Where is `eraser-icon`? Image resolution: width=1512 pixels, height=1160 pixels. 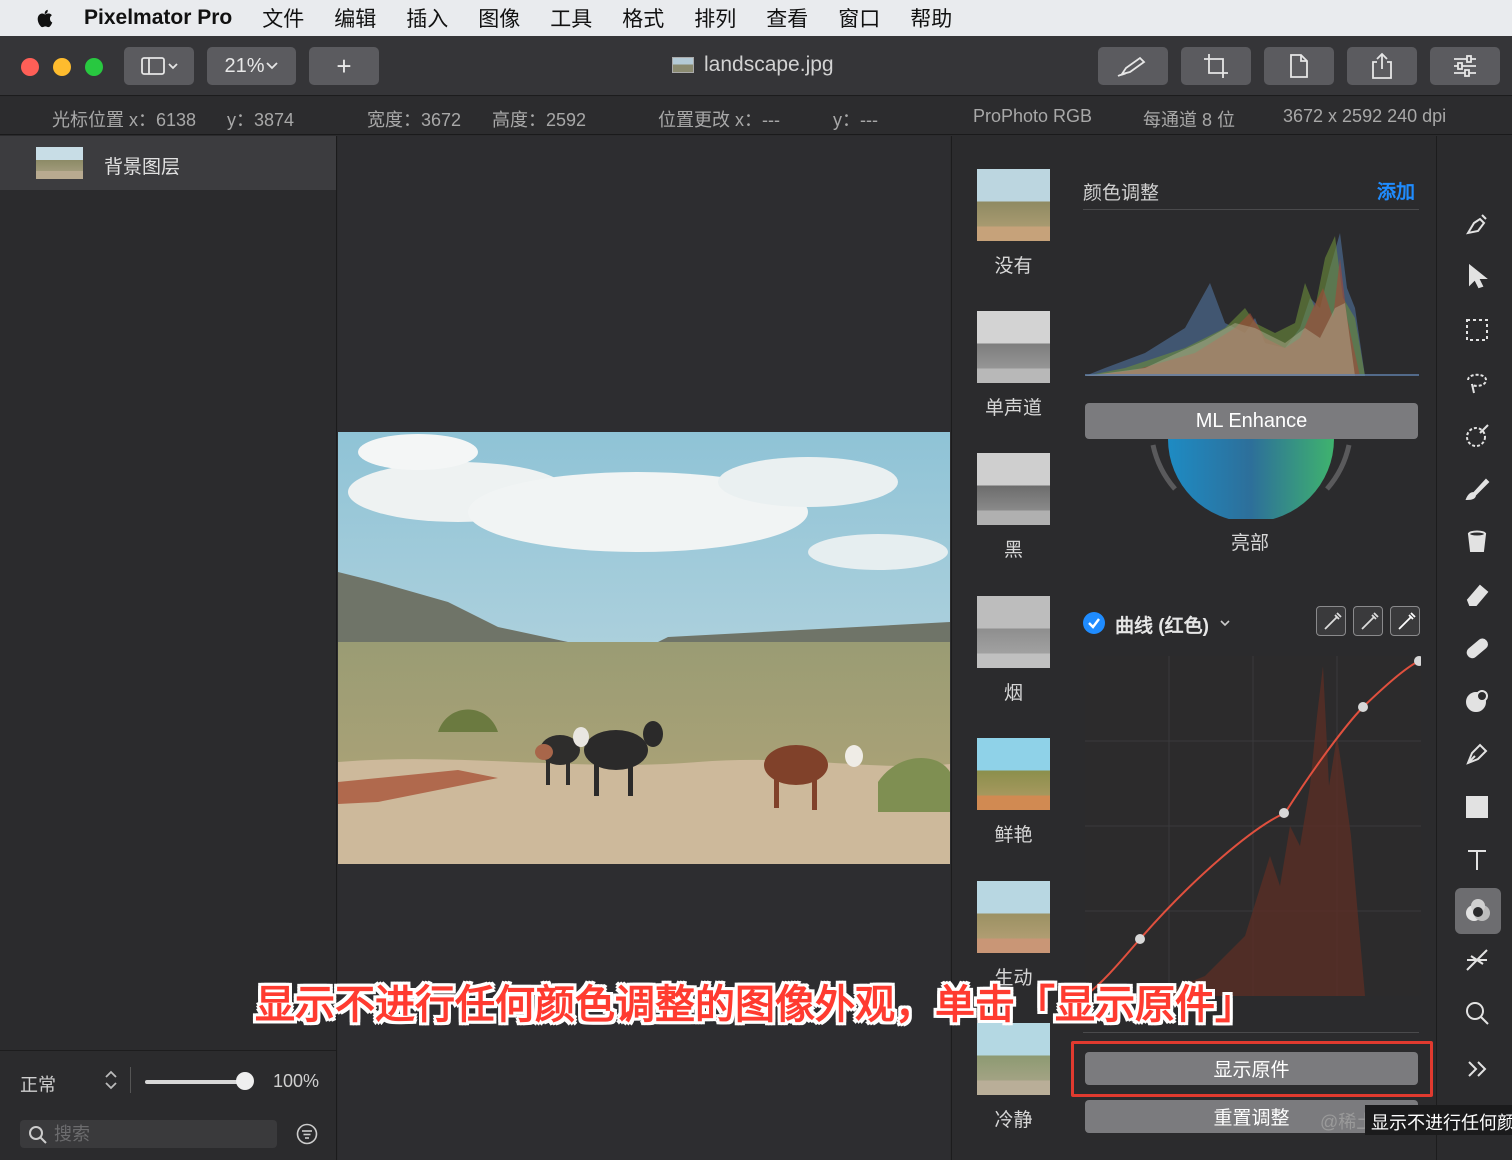 eraser-icon is located at coordinates (1477, 595).